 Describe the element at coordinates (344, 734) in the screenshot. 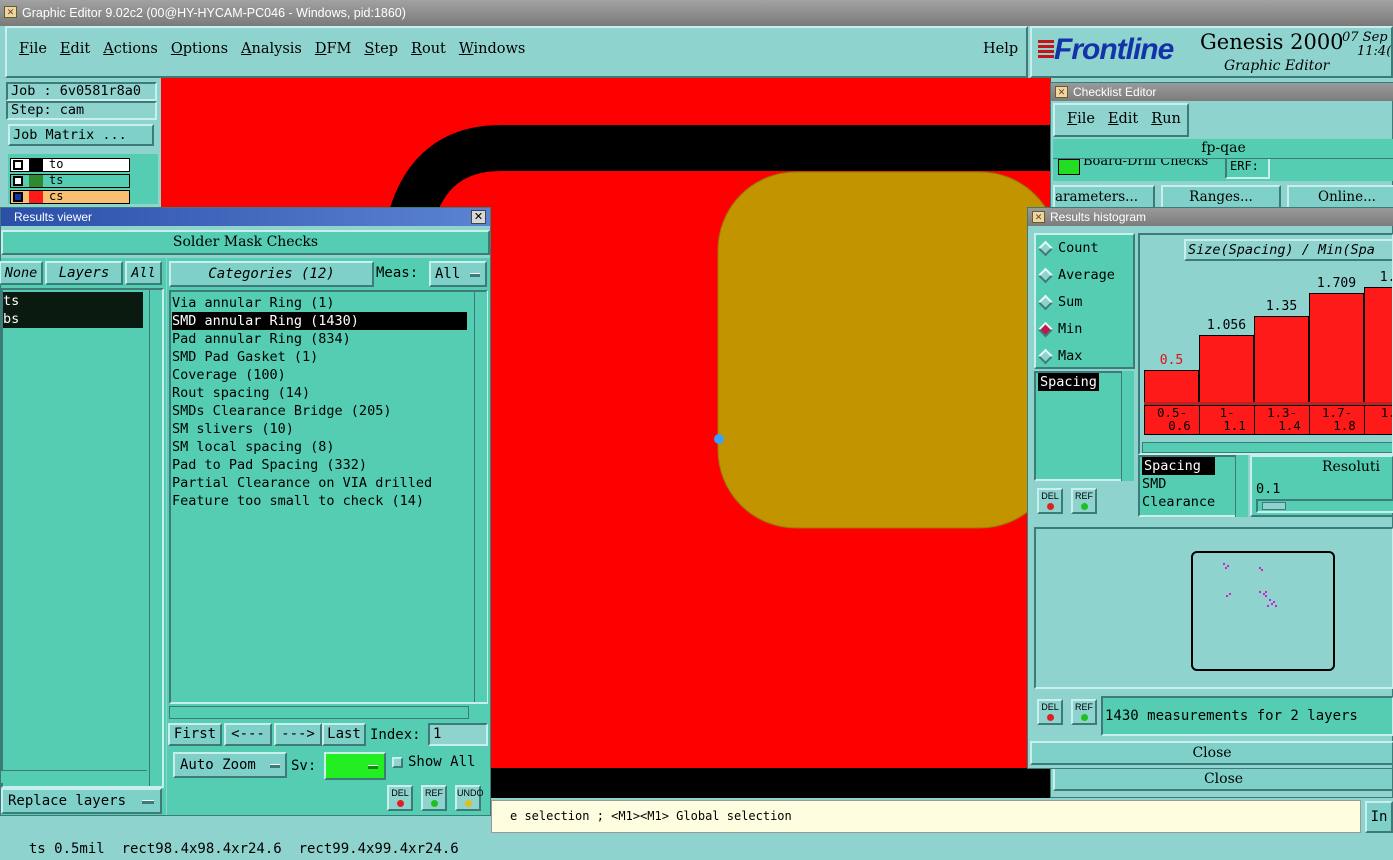

I see `last-button: Last` at that location.